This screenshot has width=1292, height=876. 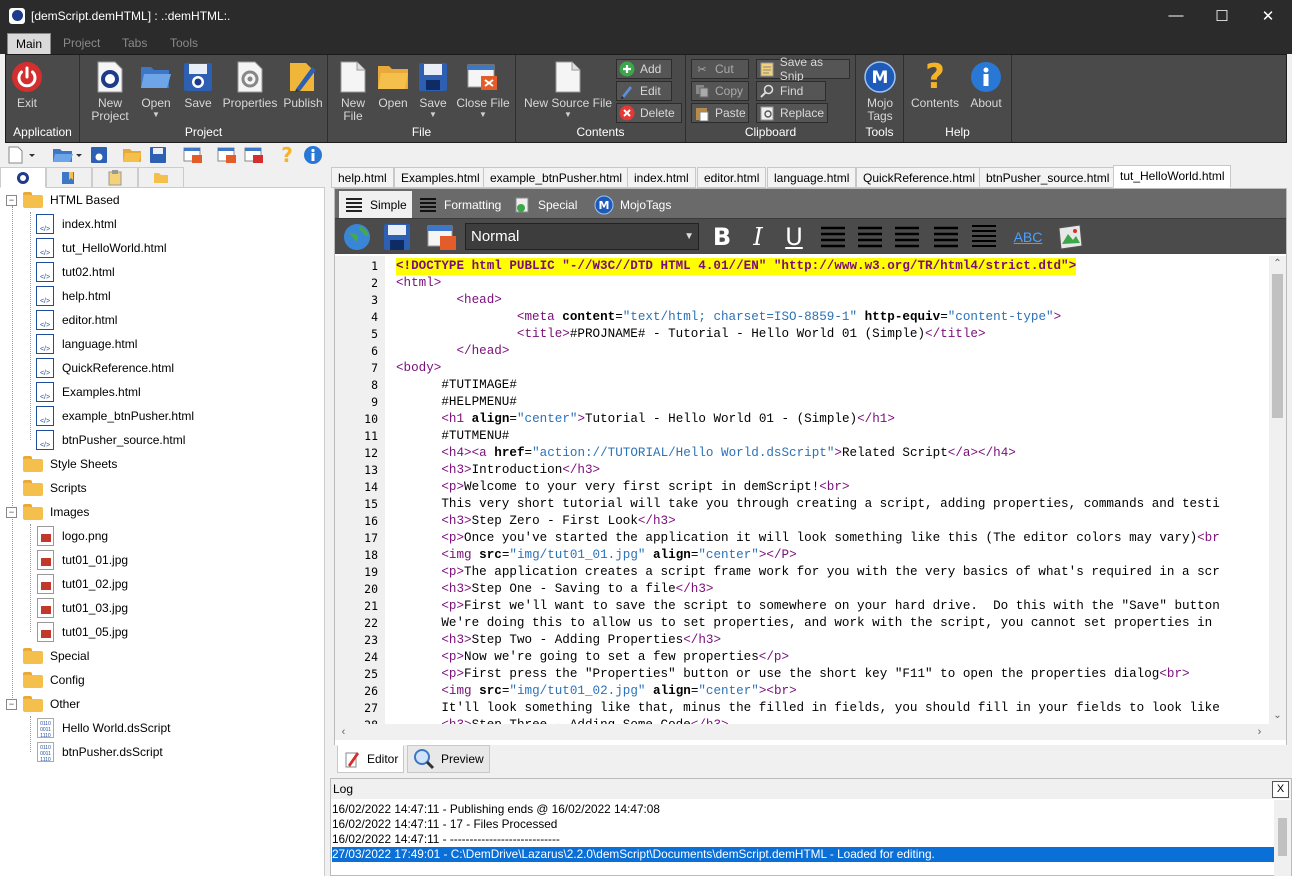 I want to click on code-line: <h3>Step Zero - First Look</h3>, so click(x=535, y=521).